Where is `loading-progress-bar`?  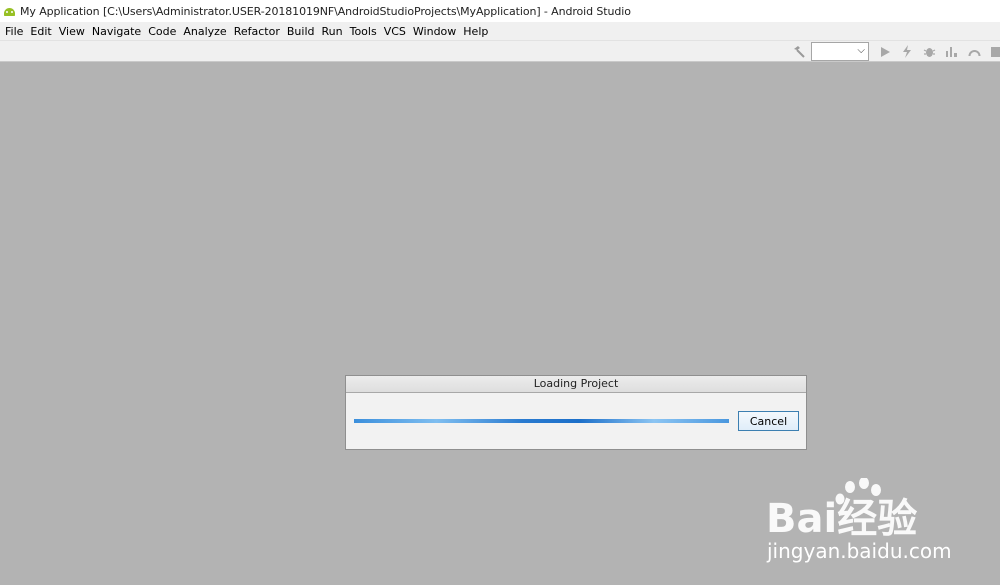
loading-progress-bar is located at coordinates (541, 421).